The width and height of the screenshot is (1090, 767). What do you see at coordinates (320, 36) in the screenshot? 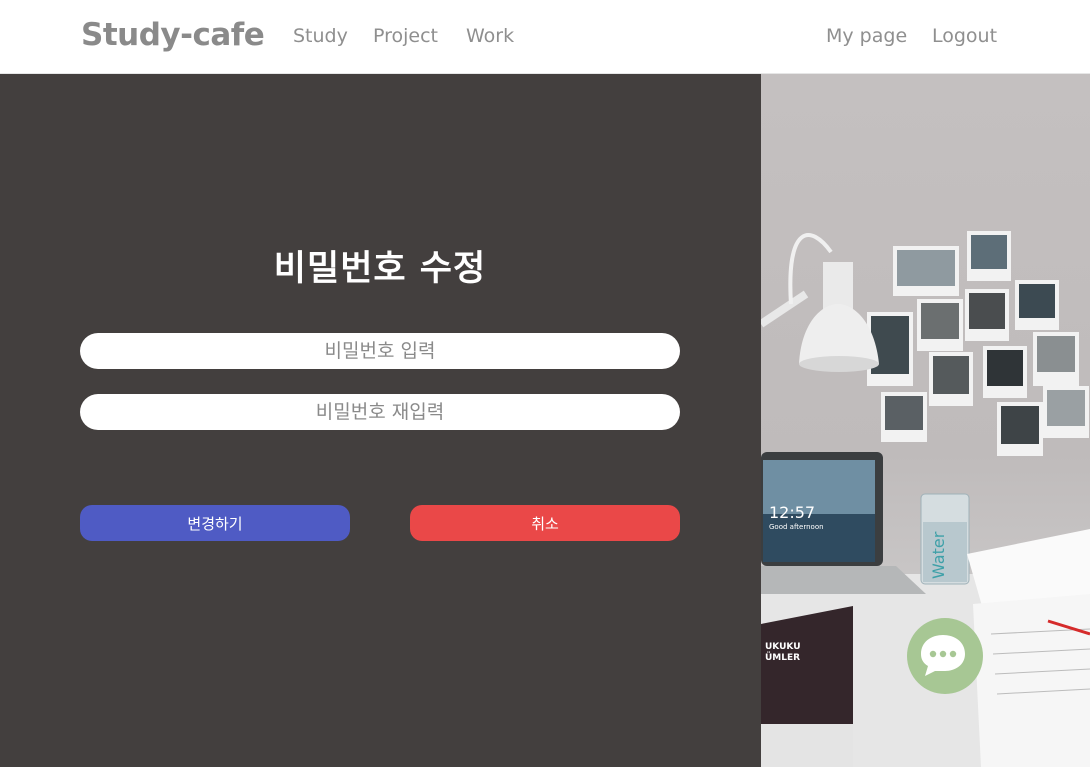
I see `nav-link-study: Study` at bounding box center [320, 36].